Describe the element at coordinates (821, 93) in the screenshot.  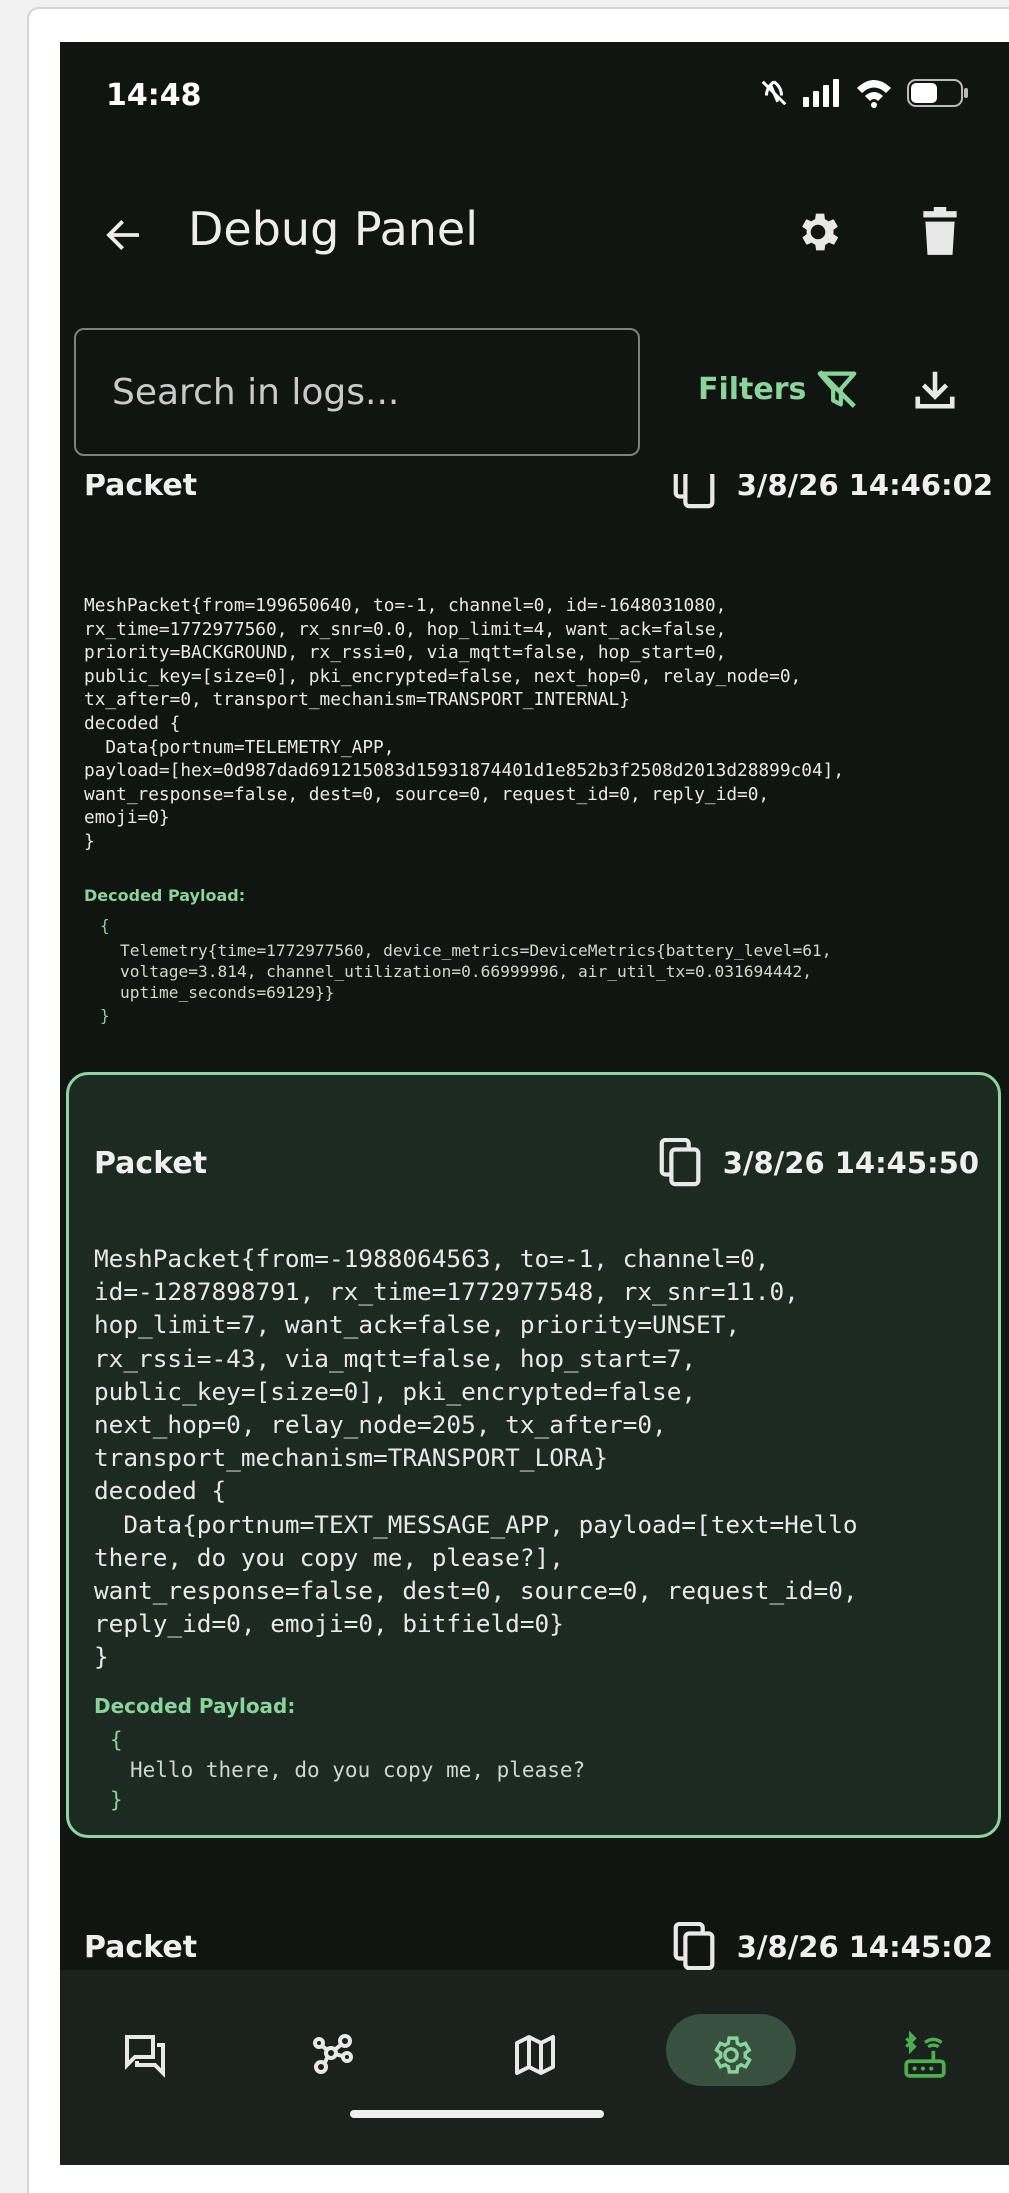
I see `signal-icon` at that location.